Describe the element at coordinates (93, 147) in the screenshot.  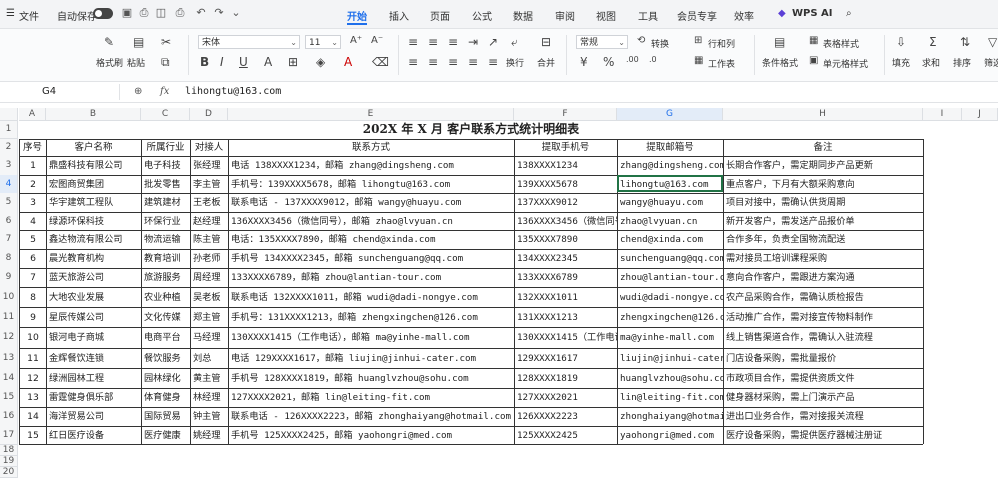
I see `header-cell: 客户名称` at that location.